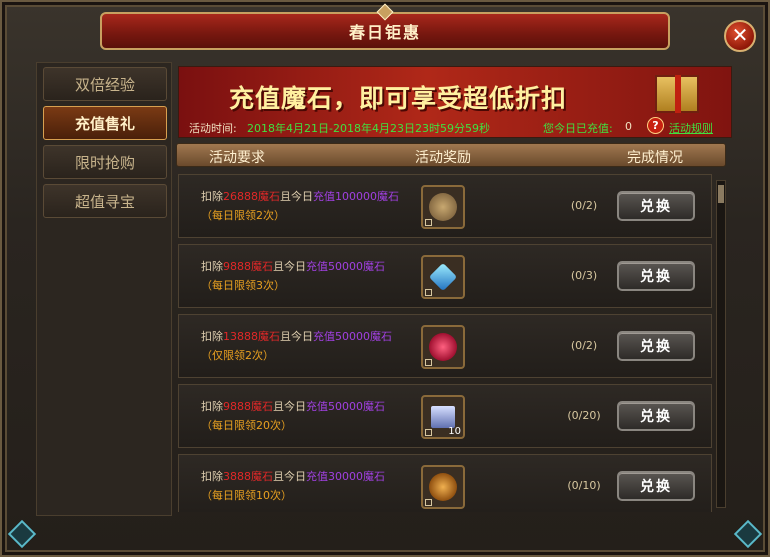 This screenshot has height=557, width=770. Describe the element at coordinates (584, 415) in the screenshot. I see `row-progress: (0/20)` at that location.